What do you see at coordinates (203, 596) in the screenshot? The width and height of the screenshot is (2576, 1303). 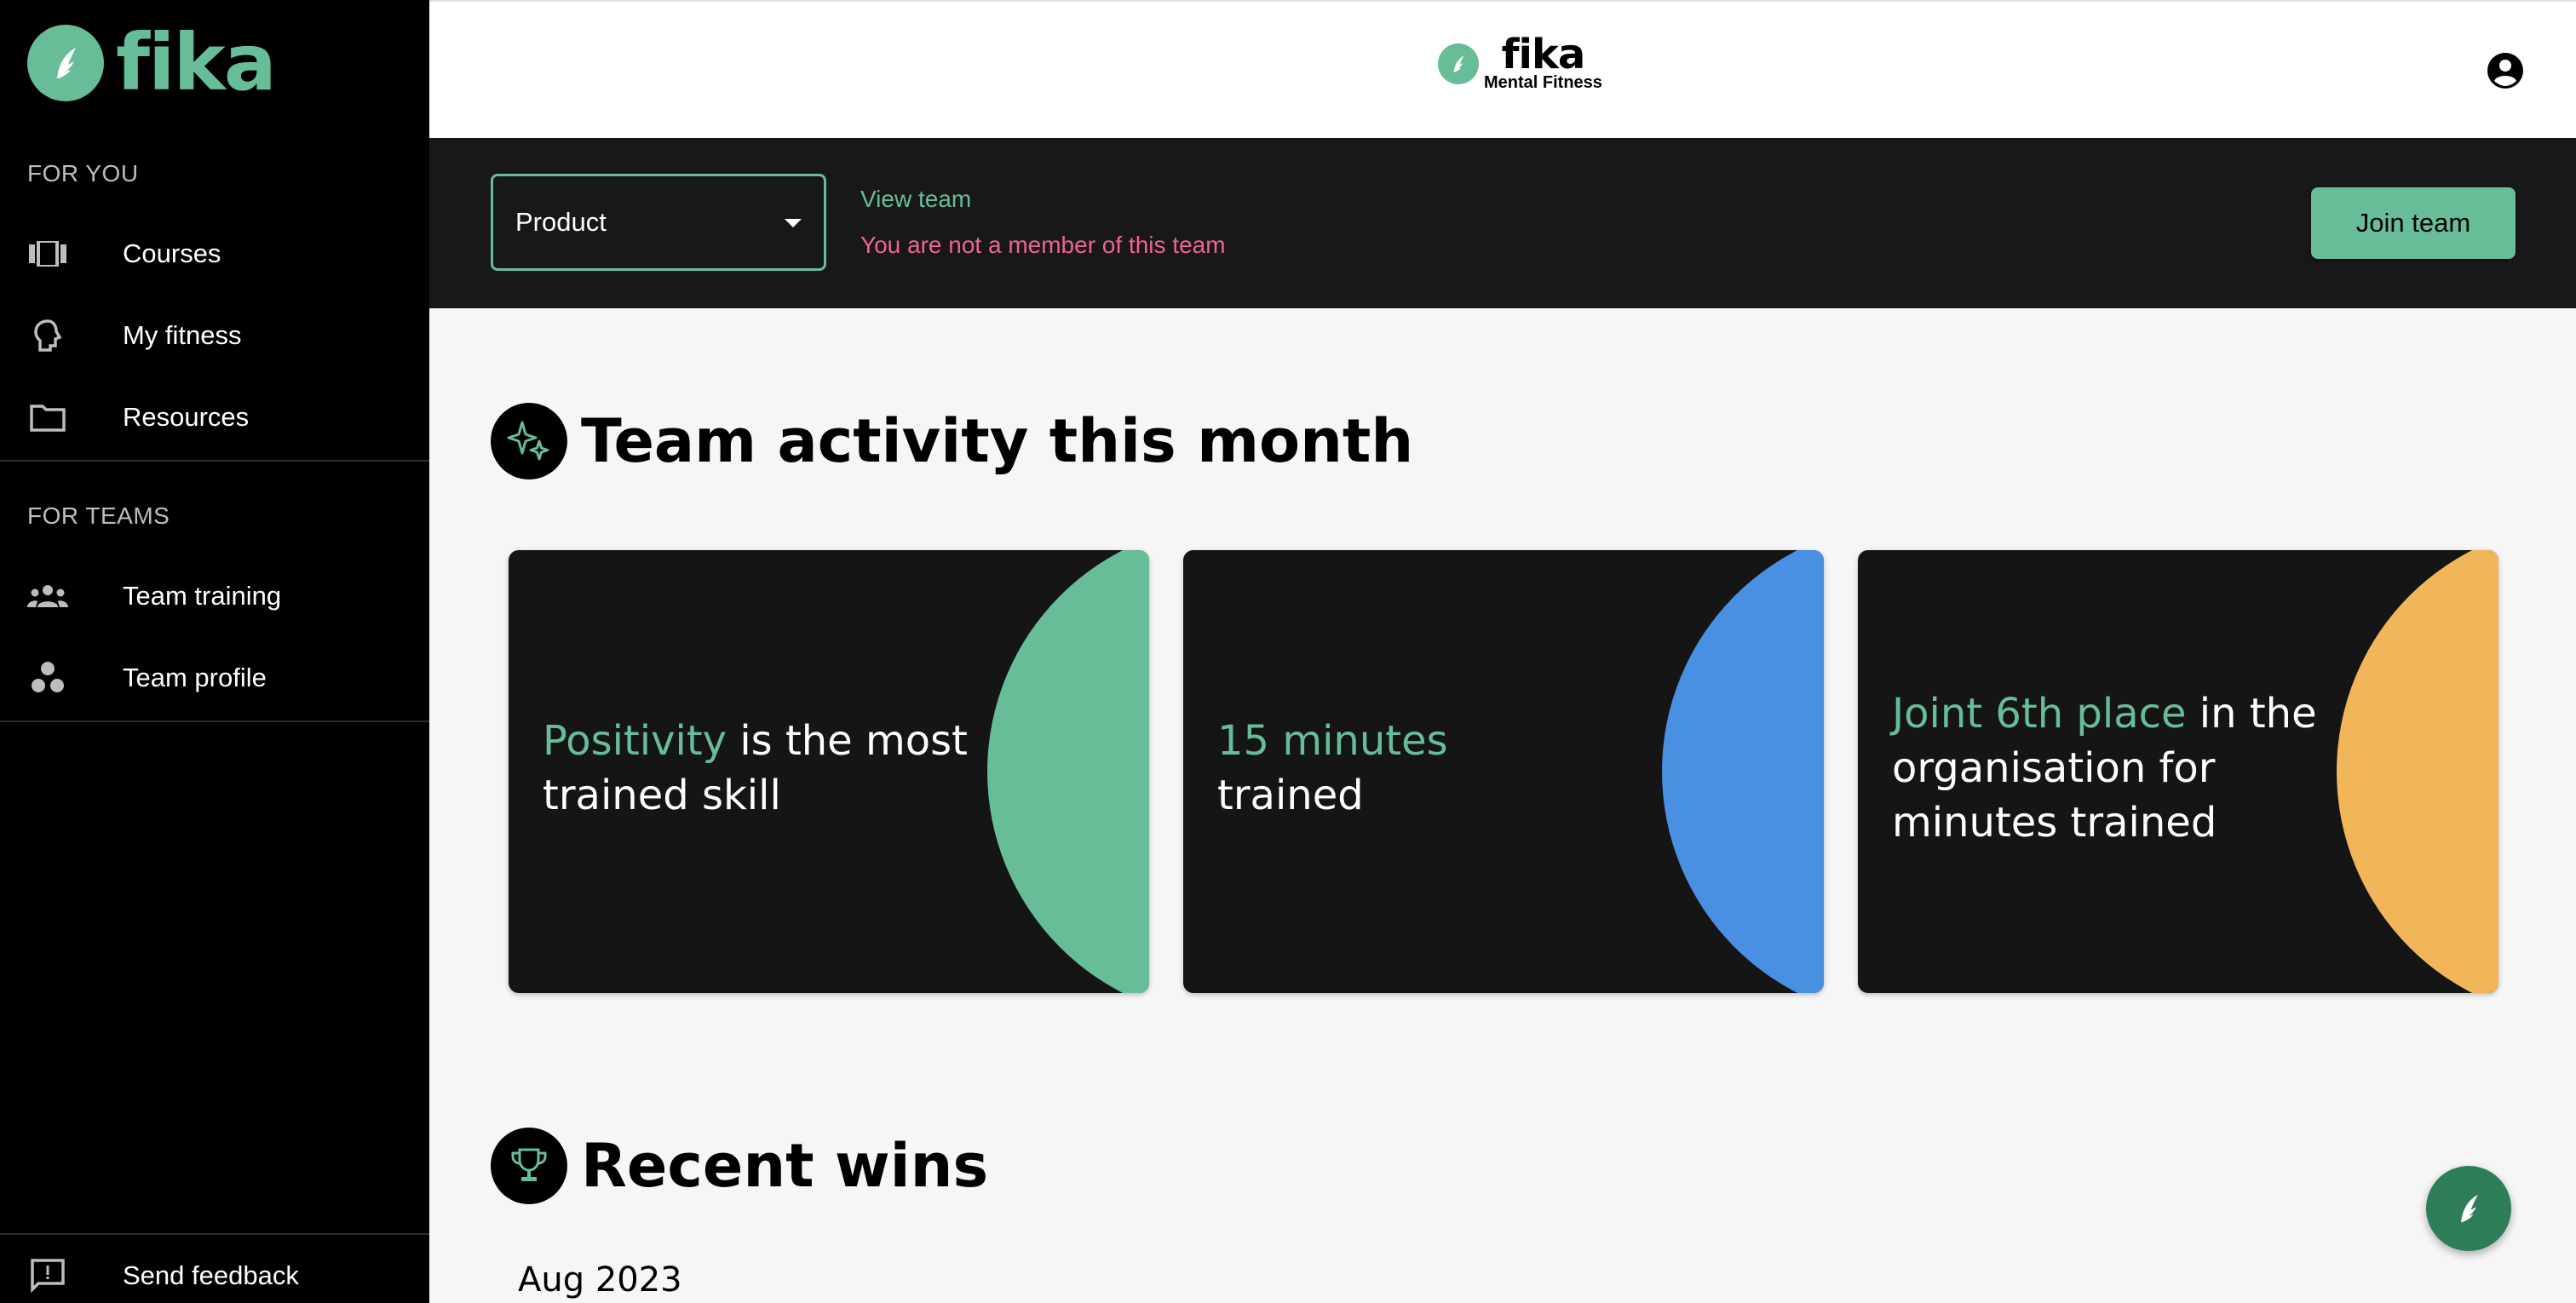 I see `sidebar-item-label: Team training` at bounding box center [203, 596].